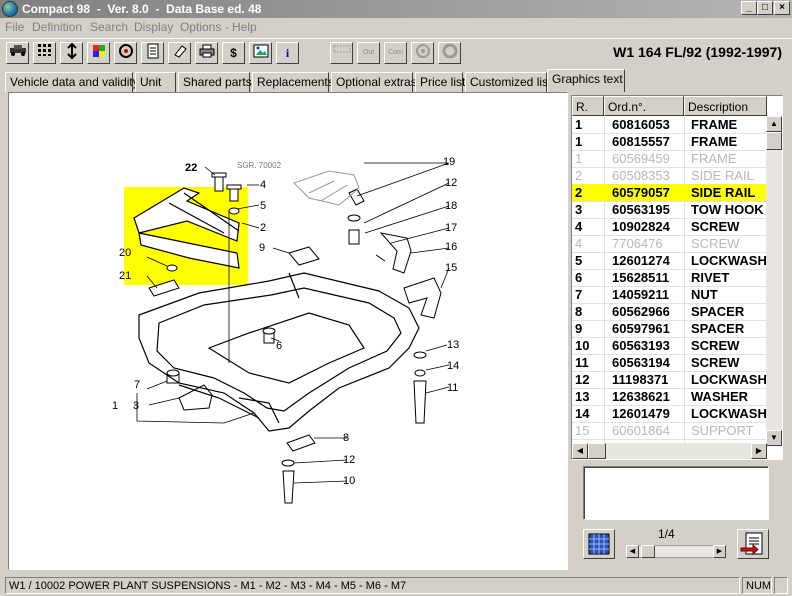 Image resolution: width=792 pixels, height=596 pixels. I want to click on table-row: 1 60815557 FRAME, so click(669, 141).